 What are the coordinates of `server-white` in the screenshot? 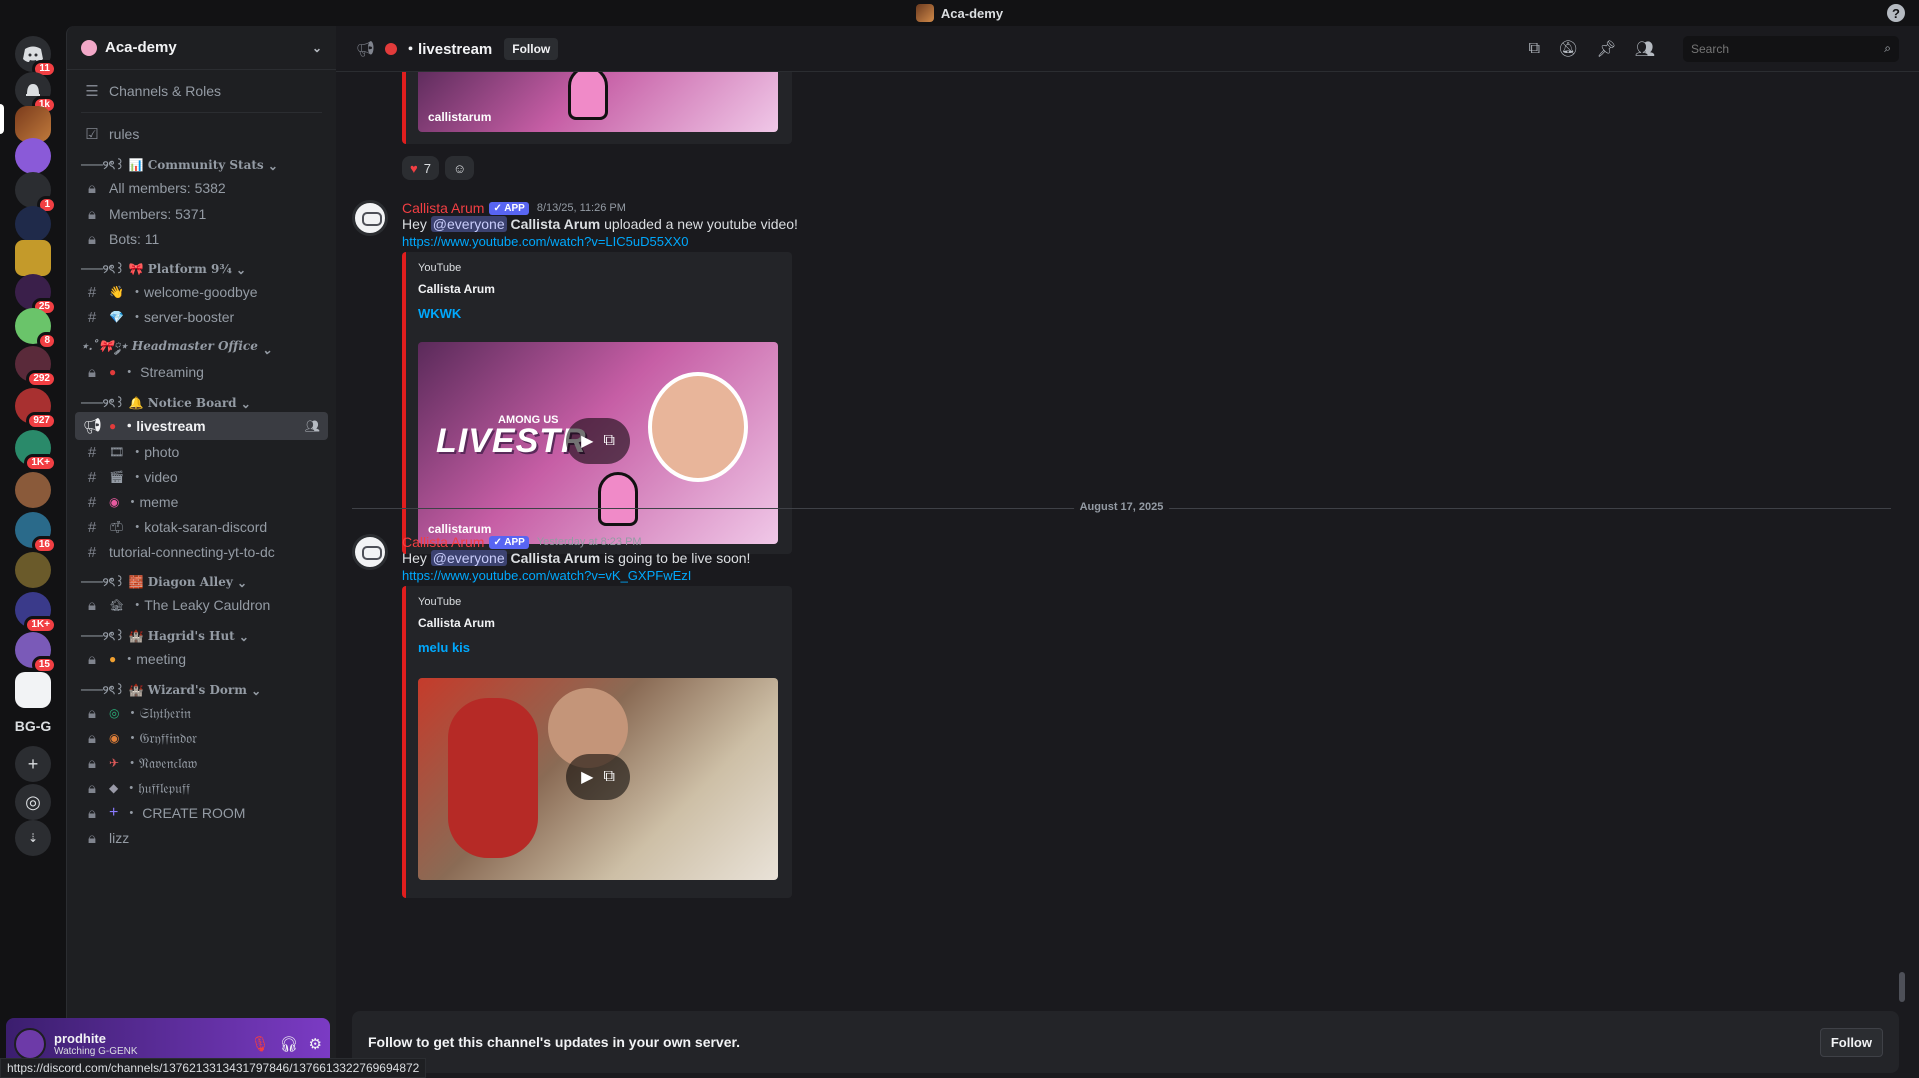 It's located at (33, 690).